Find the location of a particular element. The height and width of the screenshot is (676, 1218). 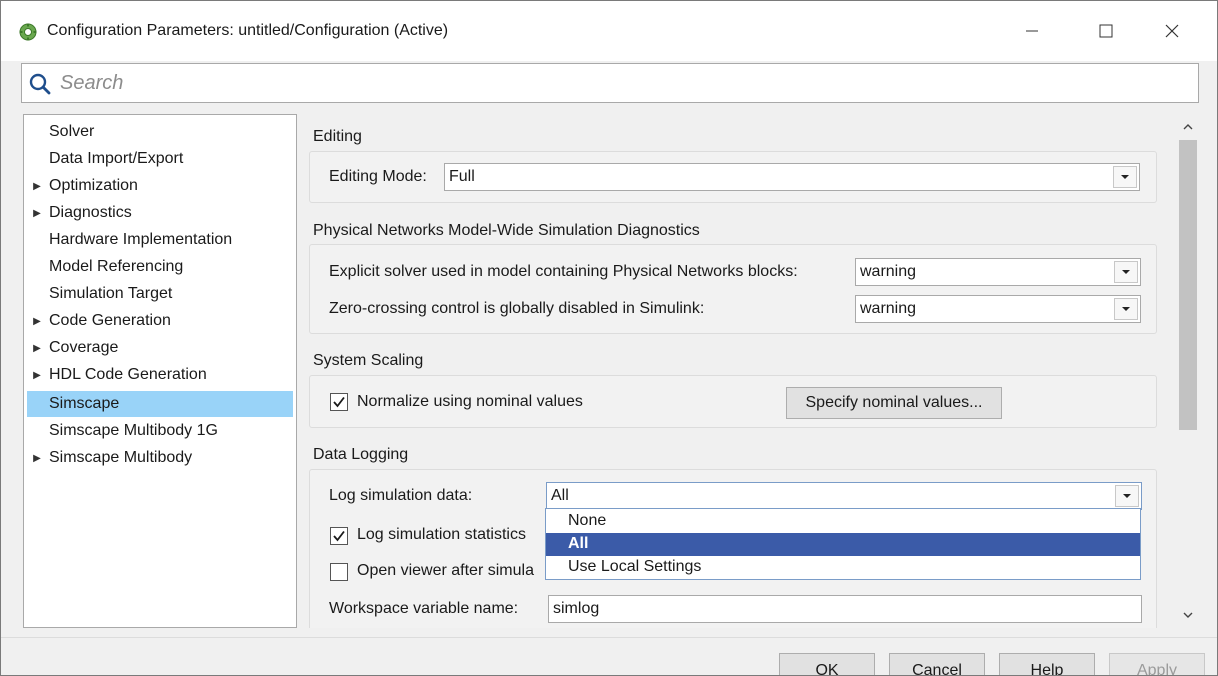

option-use-local-settings: Use Local Settings is located at coordinates (843, 567).